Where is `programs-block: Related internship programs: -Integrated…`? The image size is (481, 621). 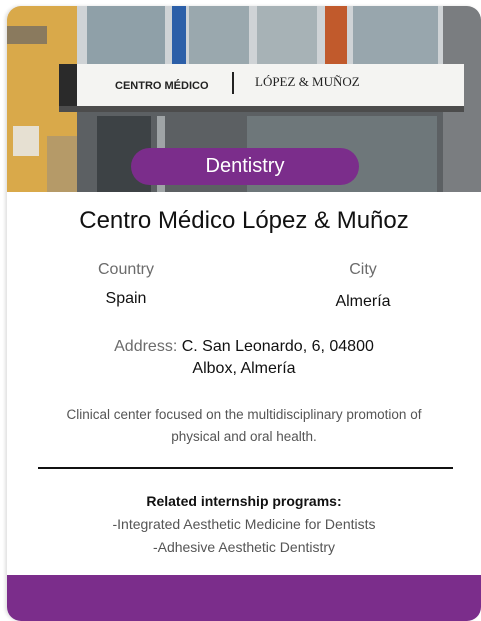
programs-block: Related internship programs: -Integrated… is located at coordinates (244, 524).